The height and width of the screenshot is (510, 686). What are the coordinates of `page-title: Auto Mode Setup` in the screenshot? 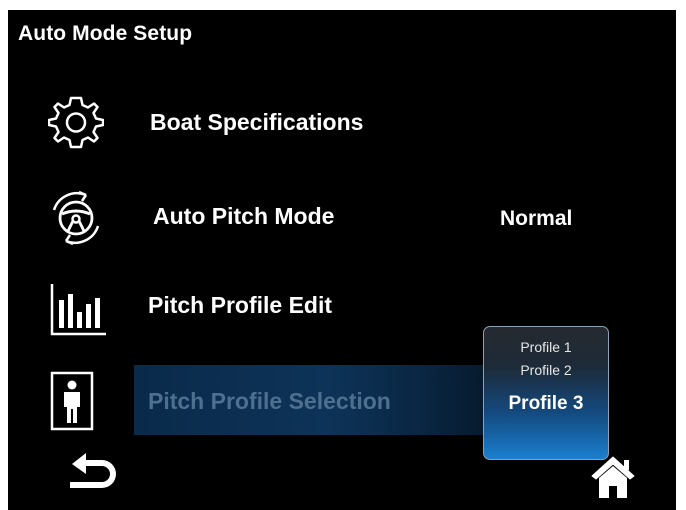 It's located at (105, 33).